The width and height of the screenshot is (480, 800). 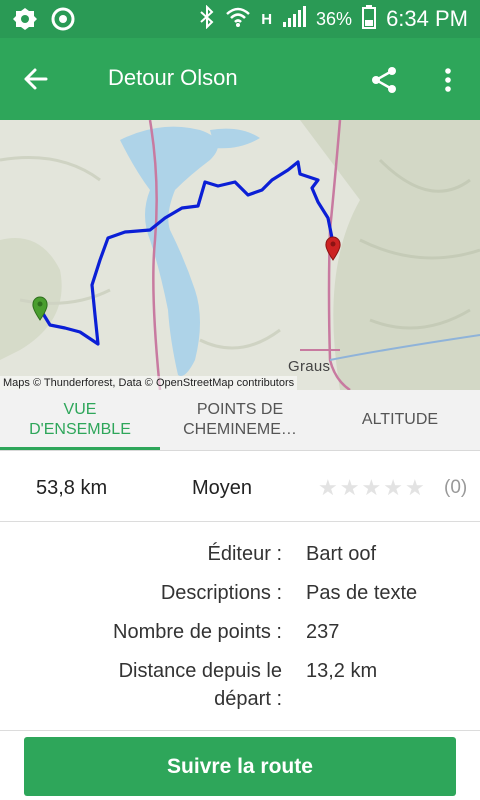 What do you see at coordinates (369, 19) in the screenshot?
I see `battery-icon` at bounding box center [369, 19].